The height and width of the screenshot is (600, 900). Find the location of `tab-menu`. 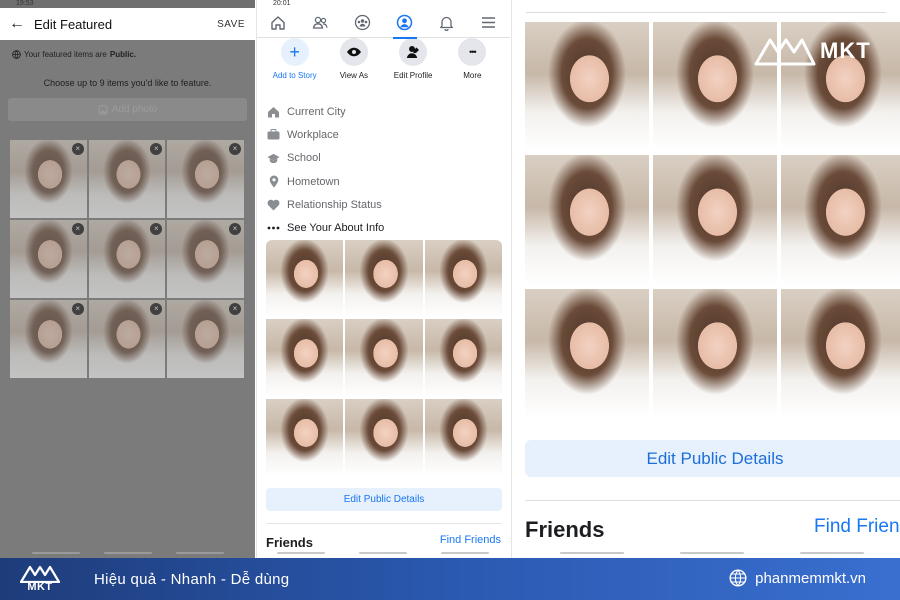

tab-menu is located at coordinates (489, 23).